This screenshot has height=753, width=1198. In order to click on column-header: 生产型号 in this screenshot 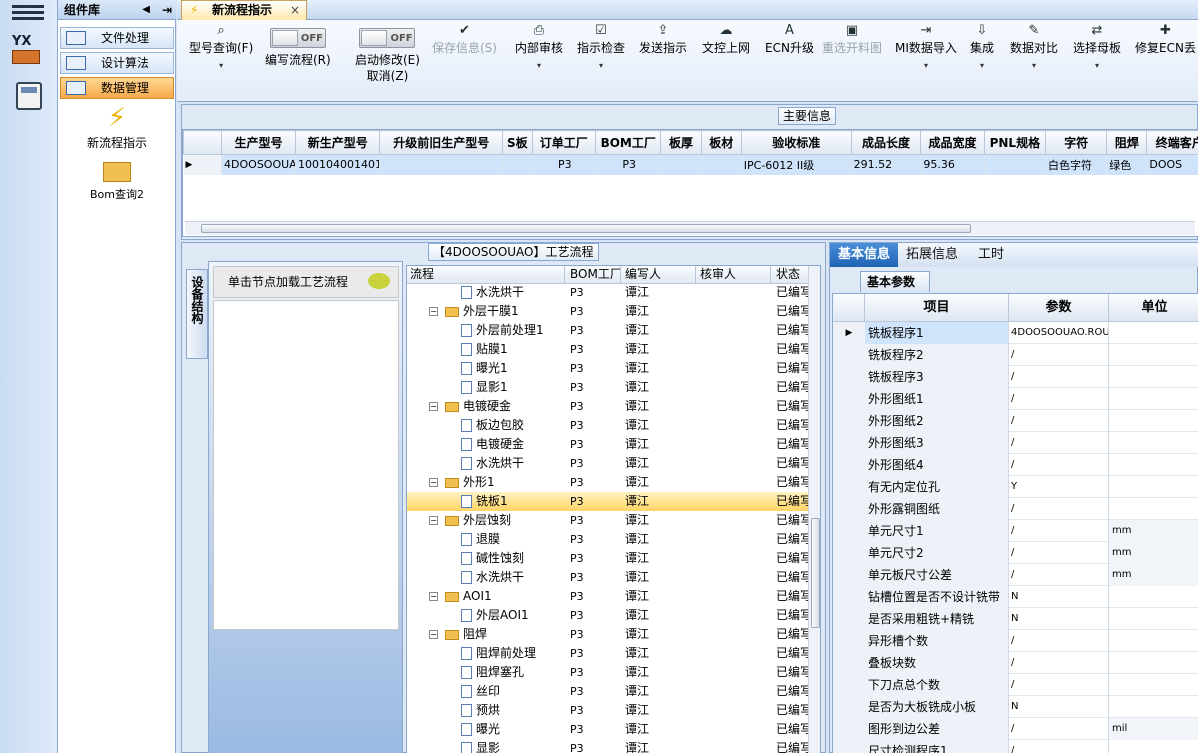, I will do `click(258, 142)`.